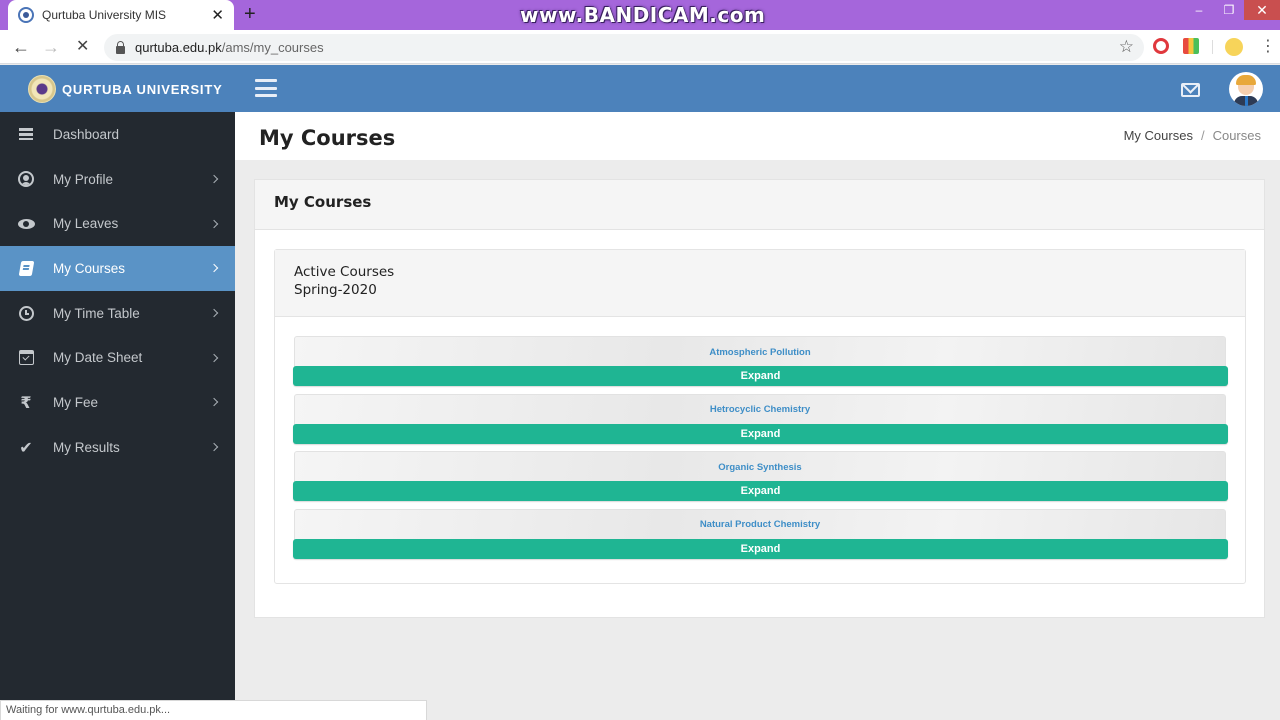  I want to click on address-bar: qurtuba.edu.pk /ams/my_courses ☆, so click(624, 47).